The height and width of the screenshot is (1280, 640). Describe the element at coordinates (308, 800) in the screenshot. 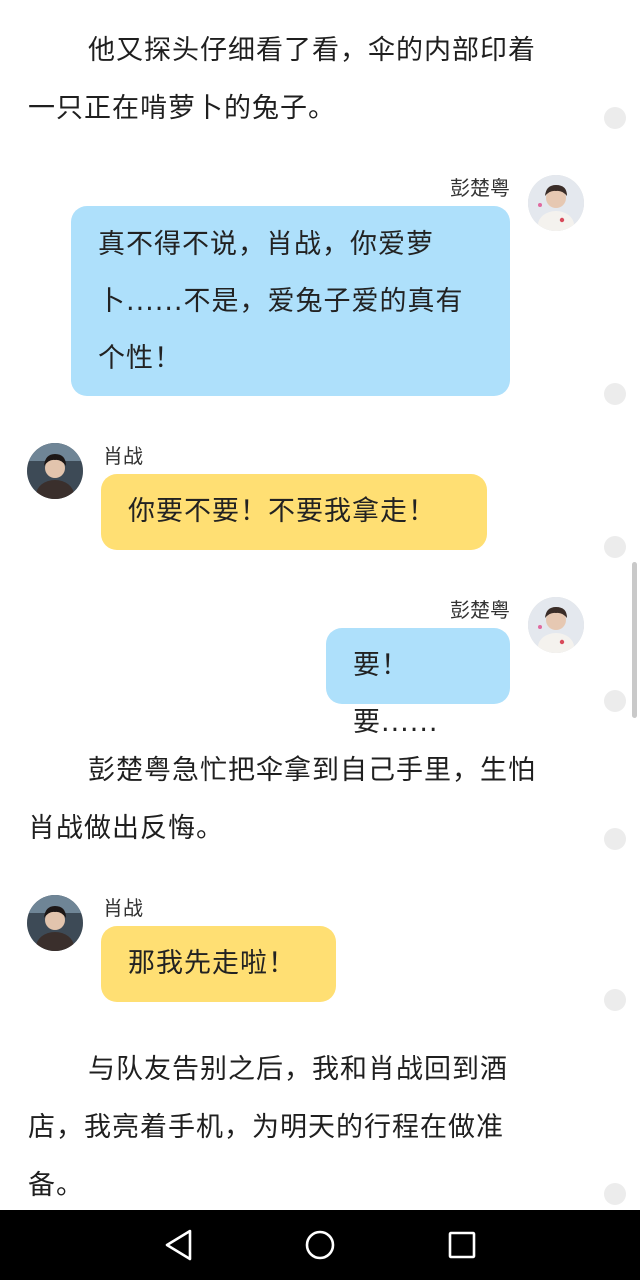

I see `narration-paragraph: 彭楚粤急忙把伞拿到自己手里，生怕 肖战做出反悔。` at that location.